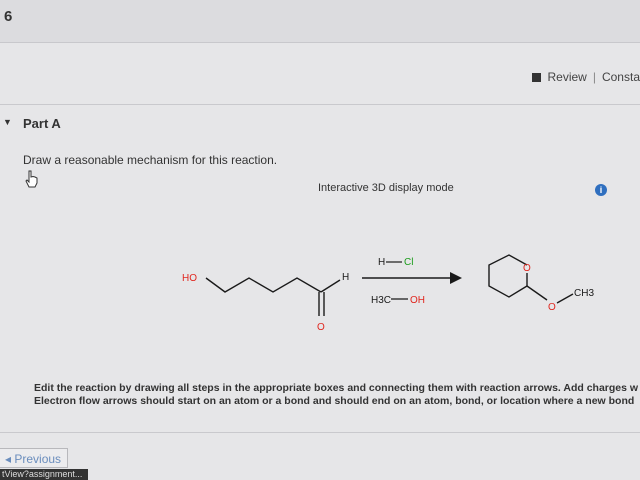 The image size is (640, 480). What do you see at coordinates (34, 458) in the screenshot?
I see `previous-button: ◂ Previous` at bounding box center [34, 458].